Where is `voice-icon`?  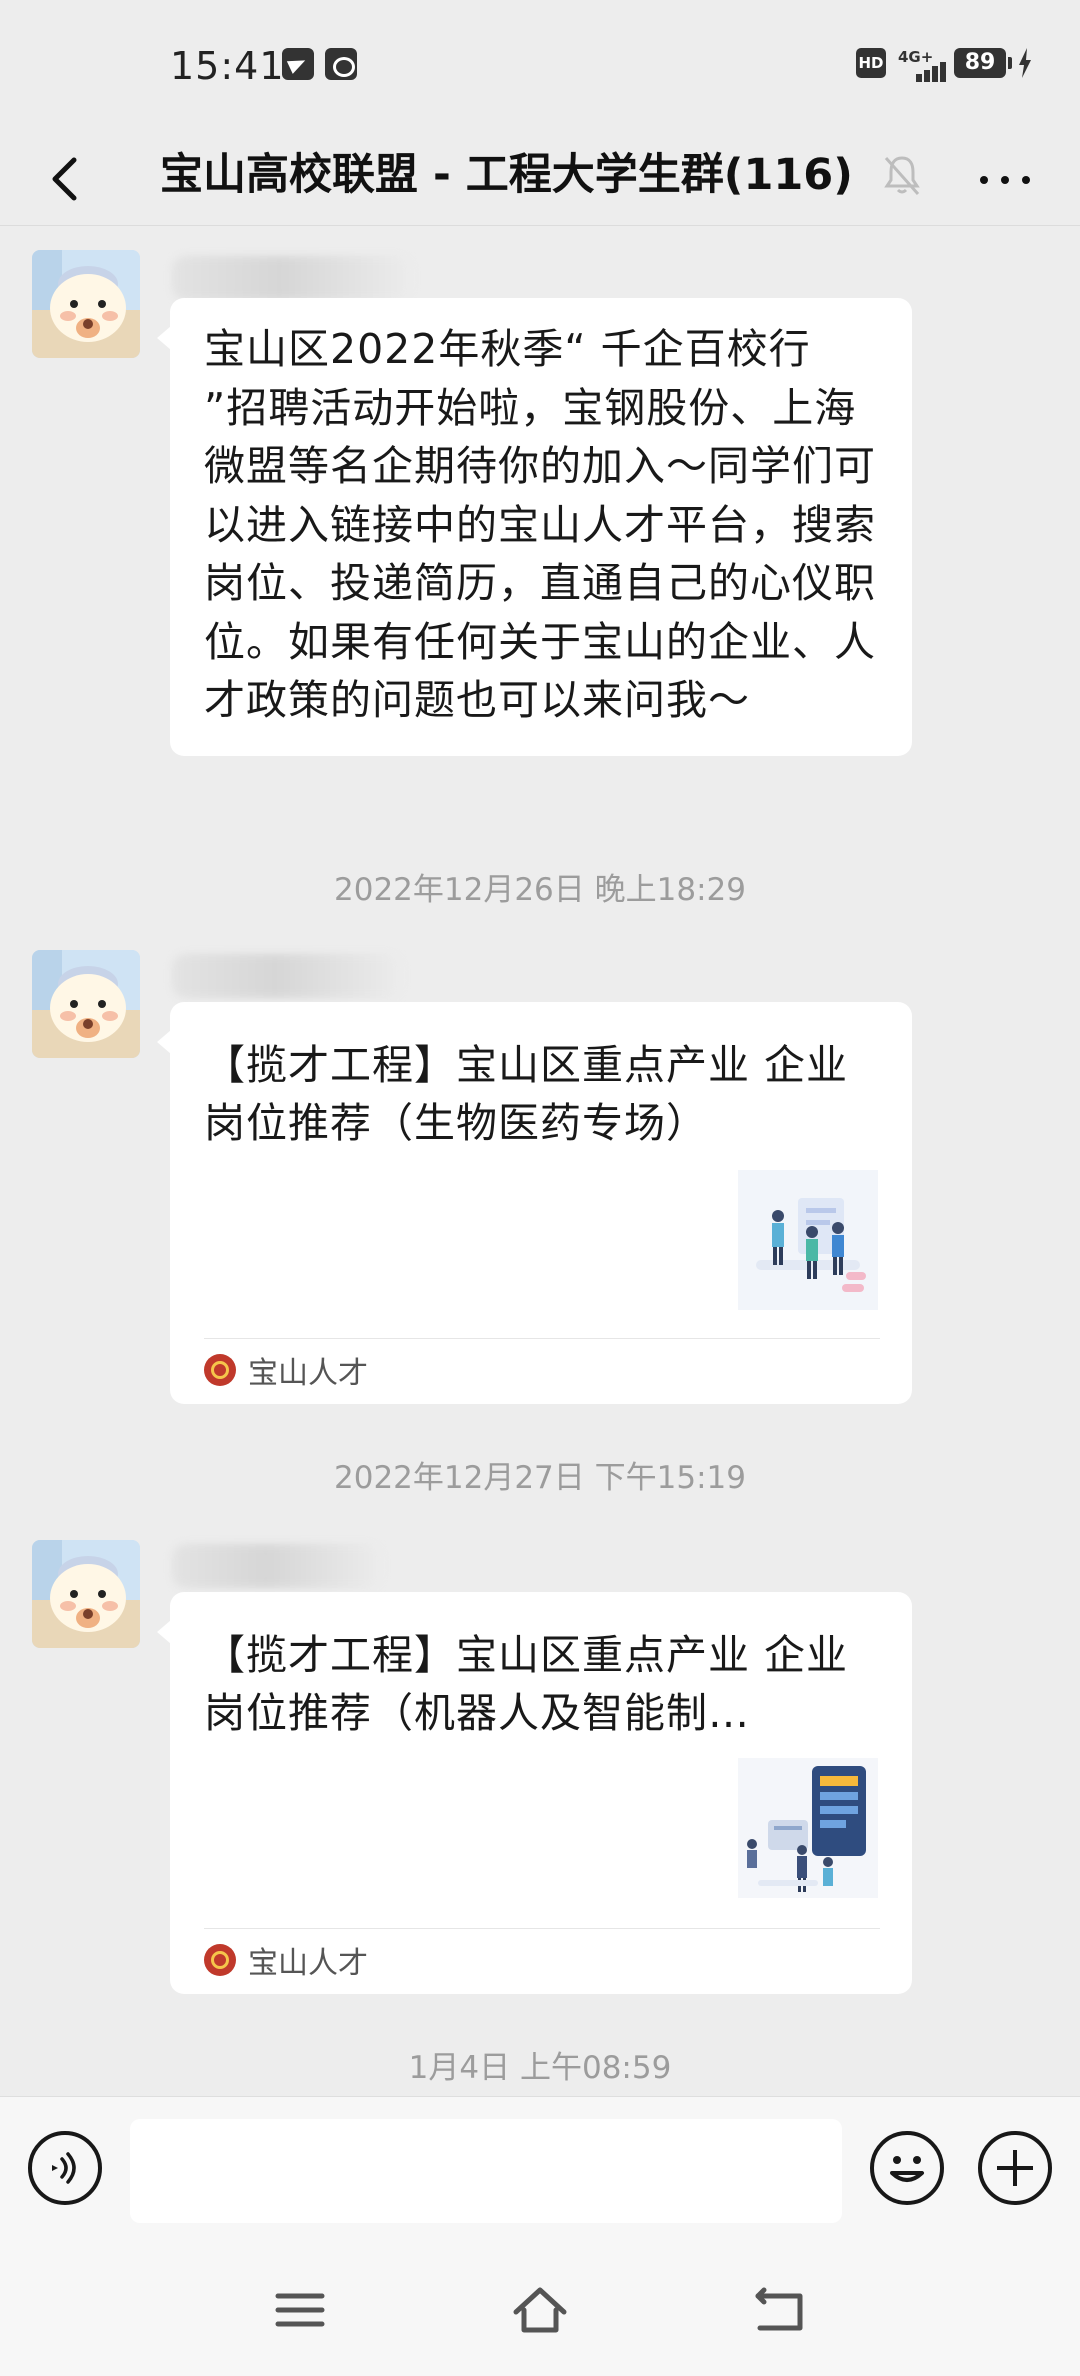
voice-icon is located at coordinates (64, 2168).